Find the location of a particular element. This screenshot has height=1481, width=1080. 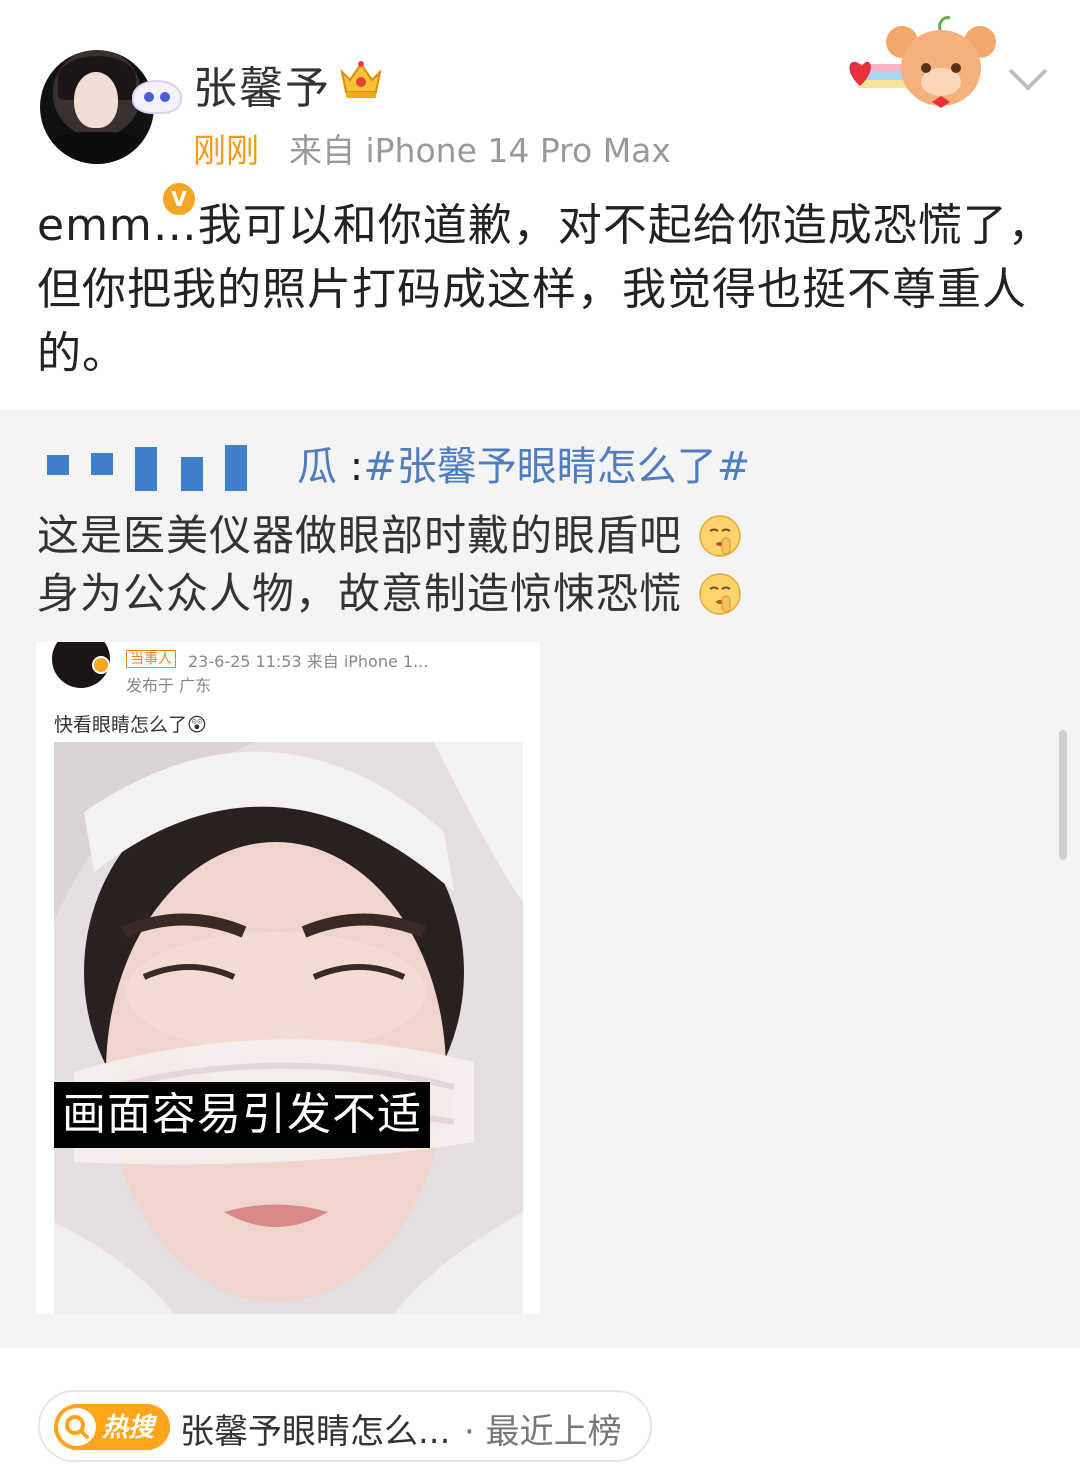

search-icon is located at coordinates (77, 1427).